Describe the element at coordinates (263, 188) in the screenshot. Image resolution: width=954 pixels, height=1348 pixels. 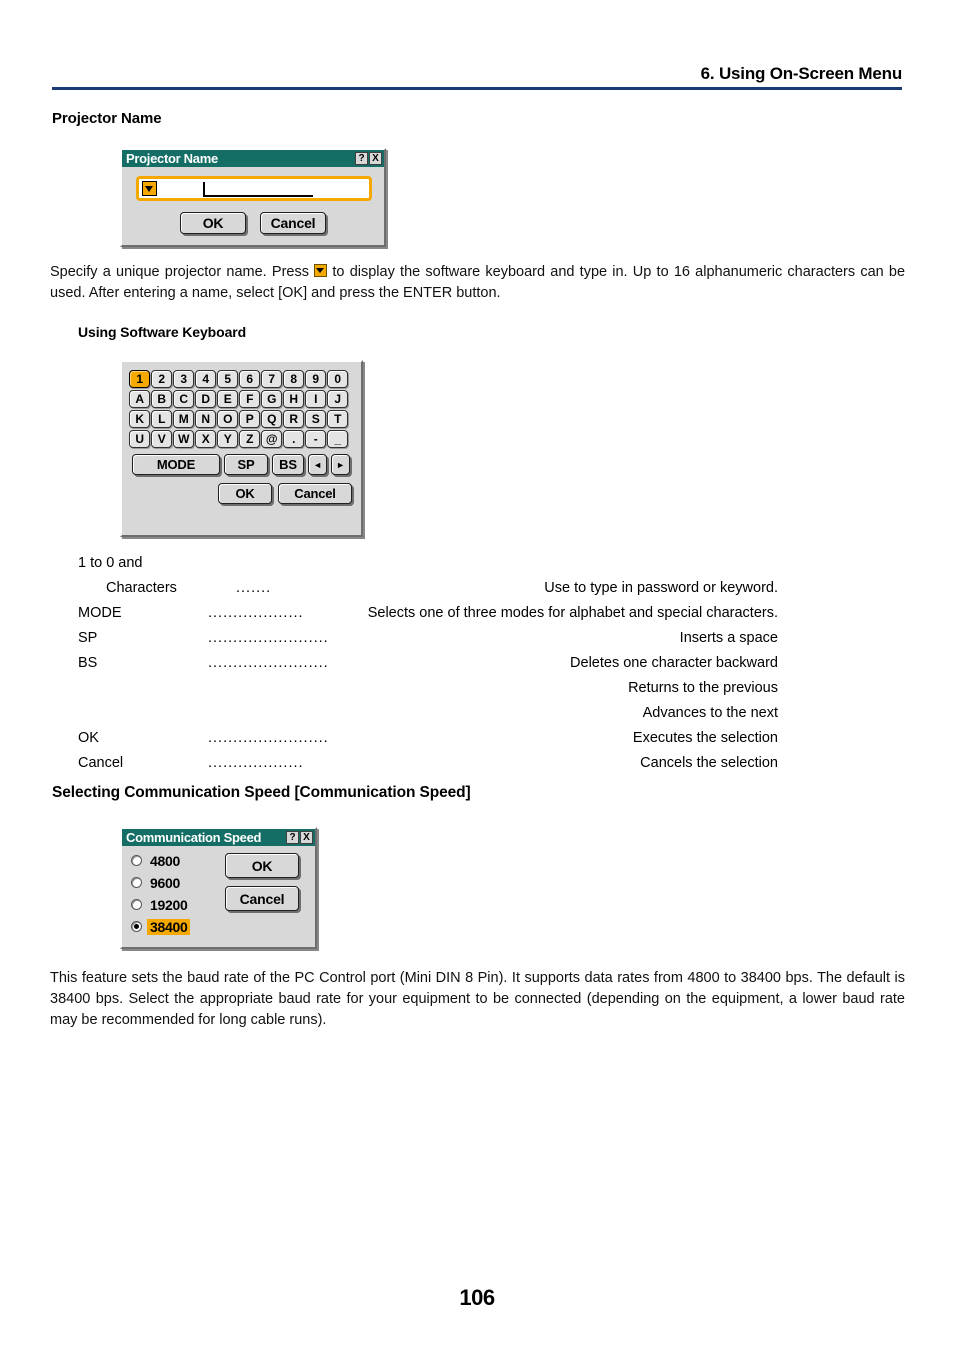
I see `projector-name-text-area` at that location.